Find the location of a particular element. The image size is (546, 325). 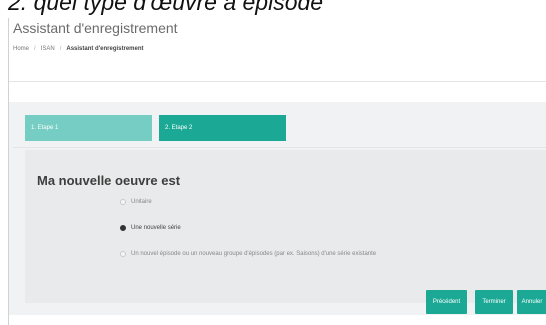

breadcrumb-isan-link: ISAN is located at coordinates (48, 49).